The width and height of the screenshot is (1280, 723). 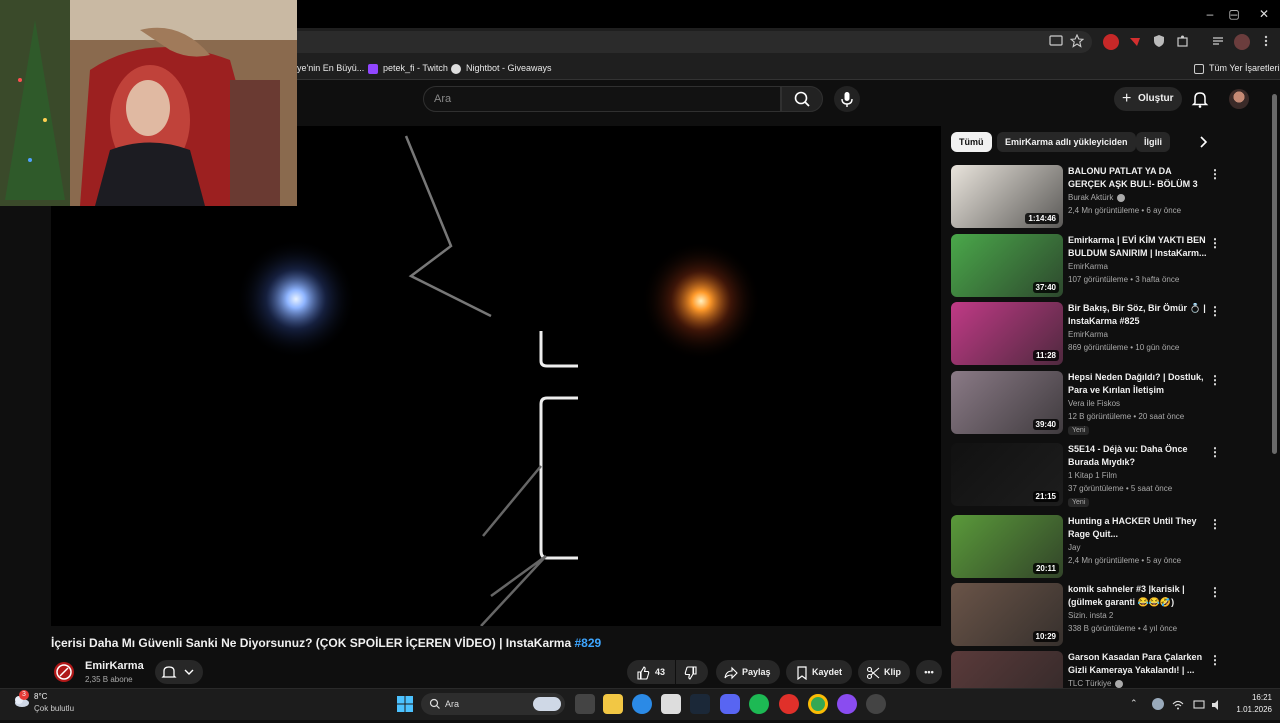 What do you see at coordinates (64, 672) in the screenshot?
I see `channel-avatar` at bounding box center [64, 672].